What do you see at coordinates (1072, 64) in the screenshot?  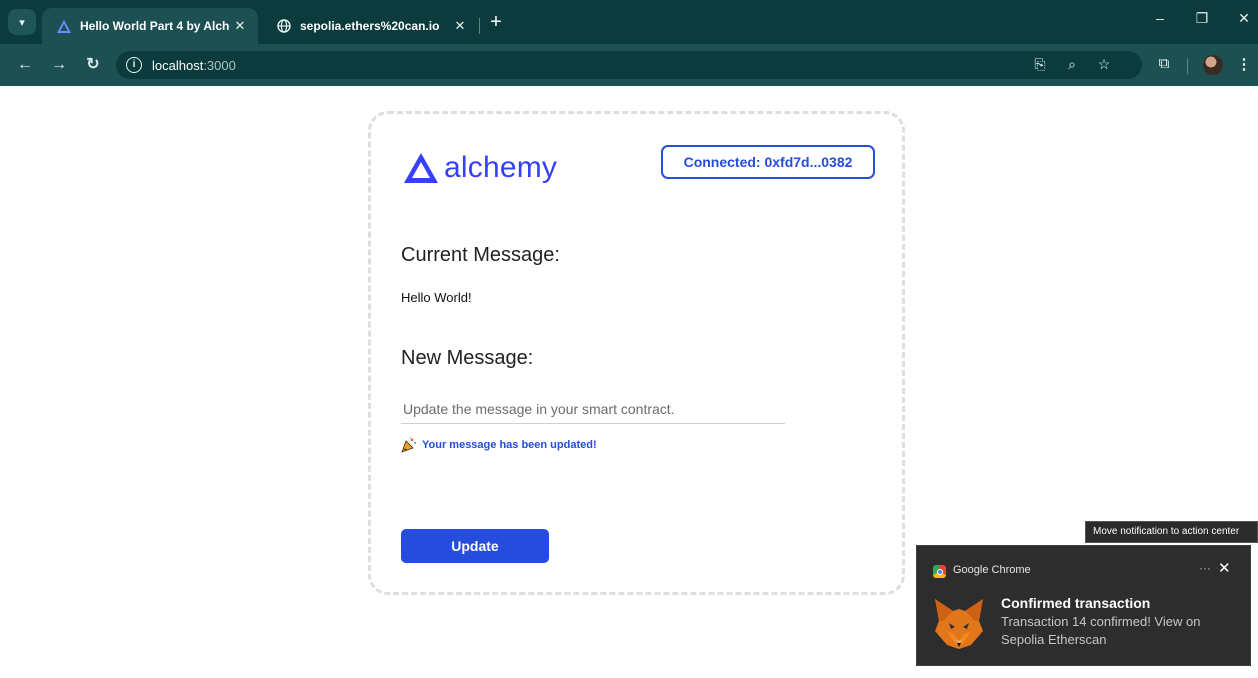 I see `zoom-icon: ⌕` at bounding box center [1072, 64].